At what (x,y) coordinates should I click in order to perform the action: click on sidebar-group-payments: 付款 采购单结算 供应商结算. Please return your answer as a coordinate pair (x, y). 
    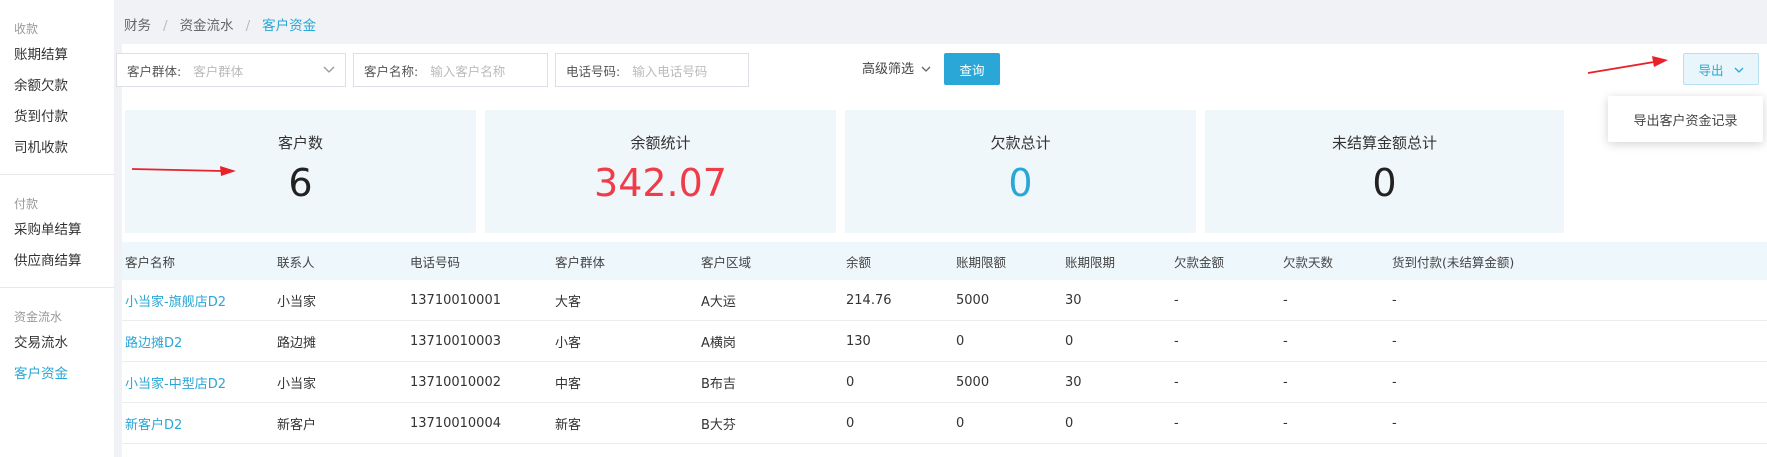
    Looking at the image, I should click on (57, 225).